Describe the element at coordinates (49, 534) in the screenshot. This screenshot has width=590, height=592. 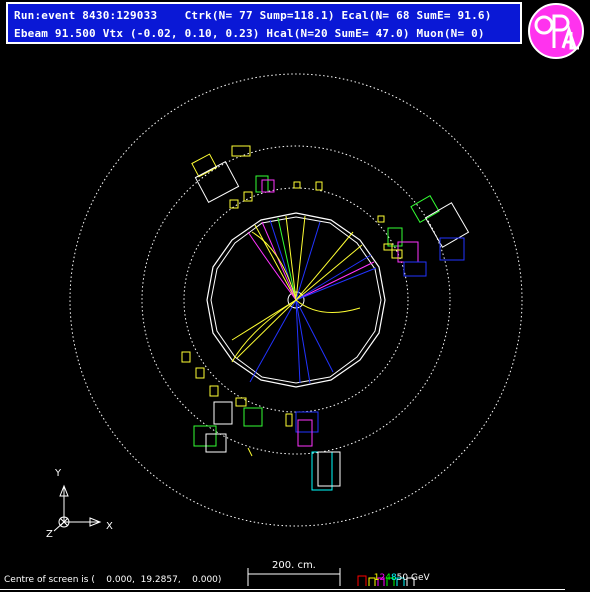
I see `axis-z-label: Z` at that location.